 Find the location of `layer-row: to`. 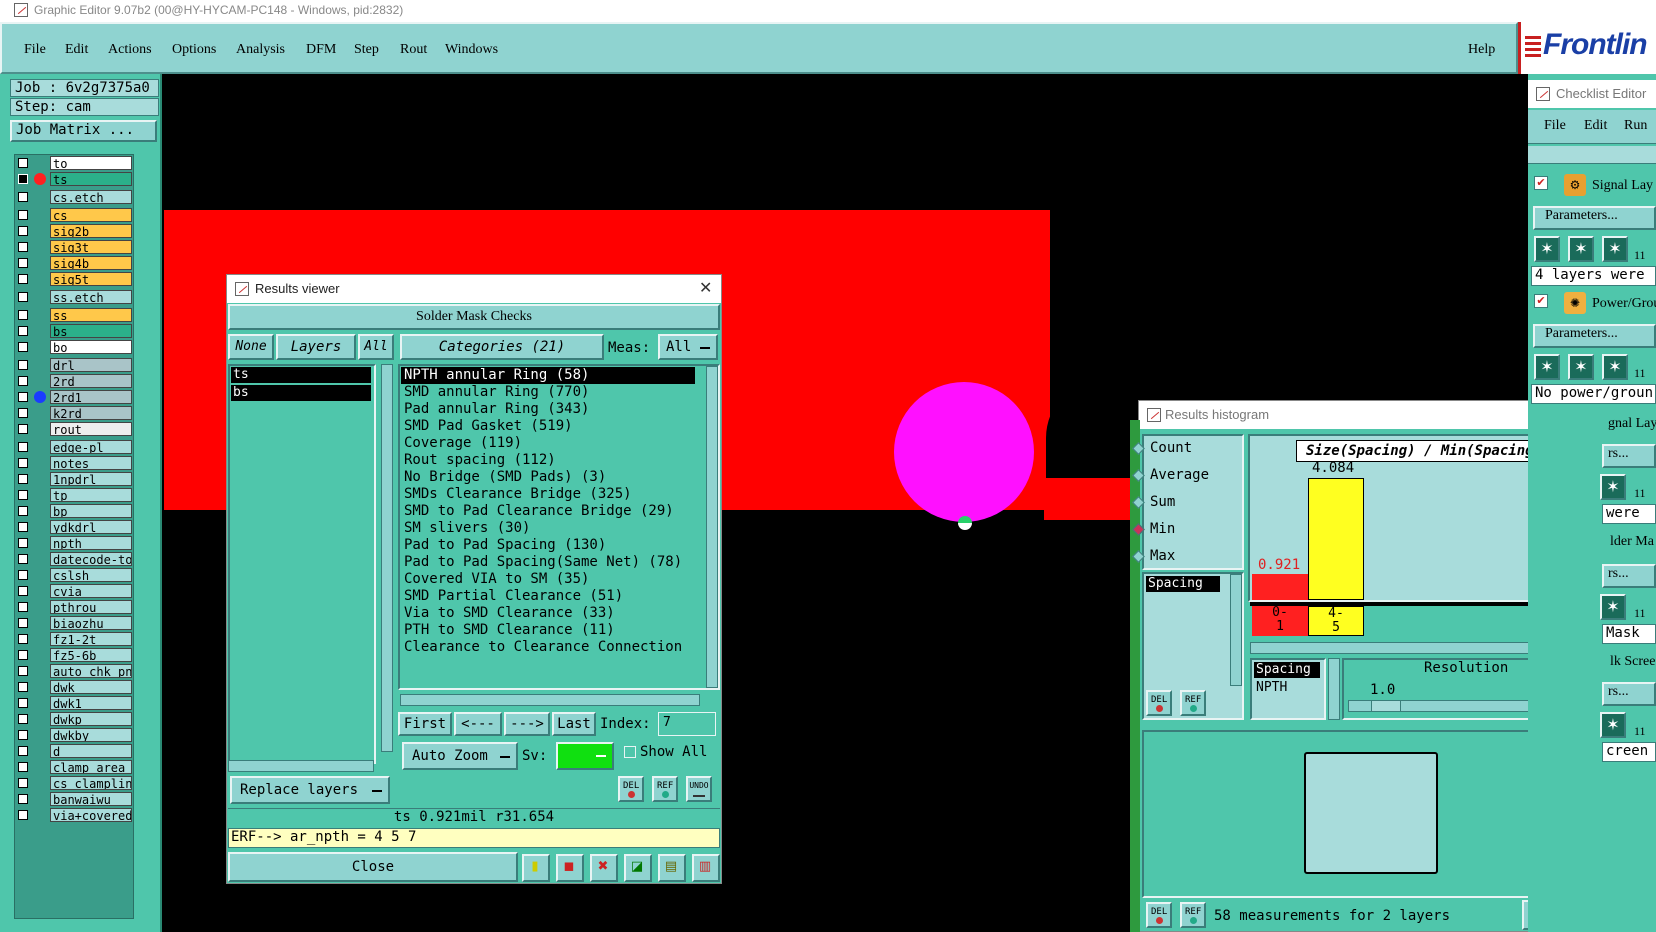

layer-row: to is located at coordinates (74, 163).